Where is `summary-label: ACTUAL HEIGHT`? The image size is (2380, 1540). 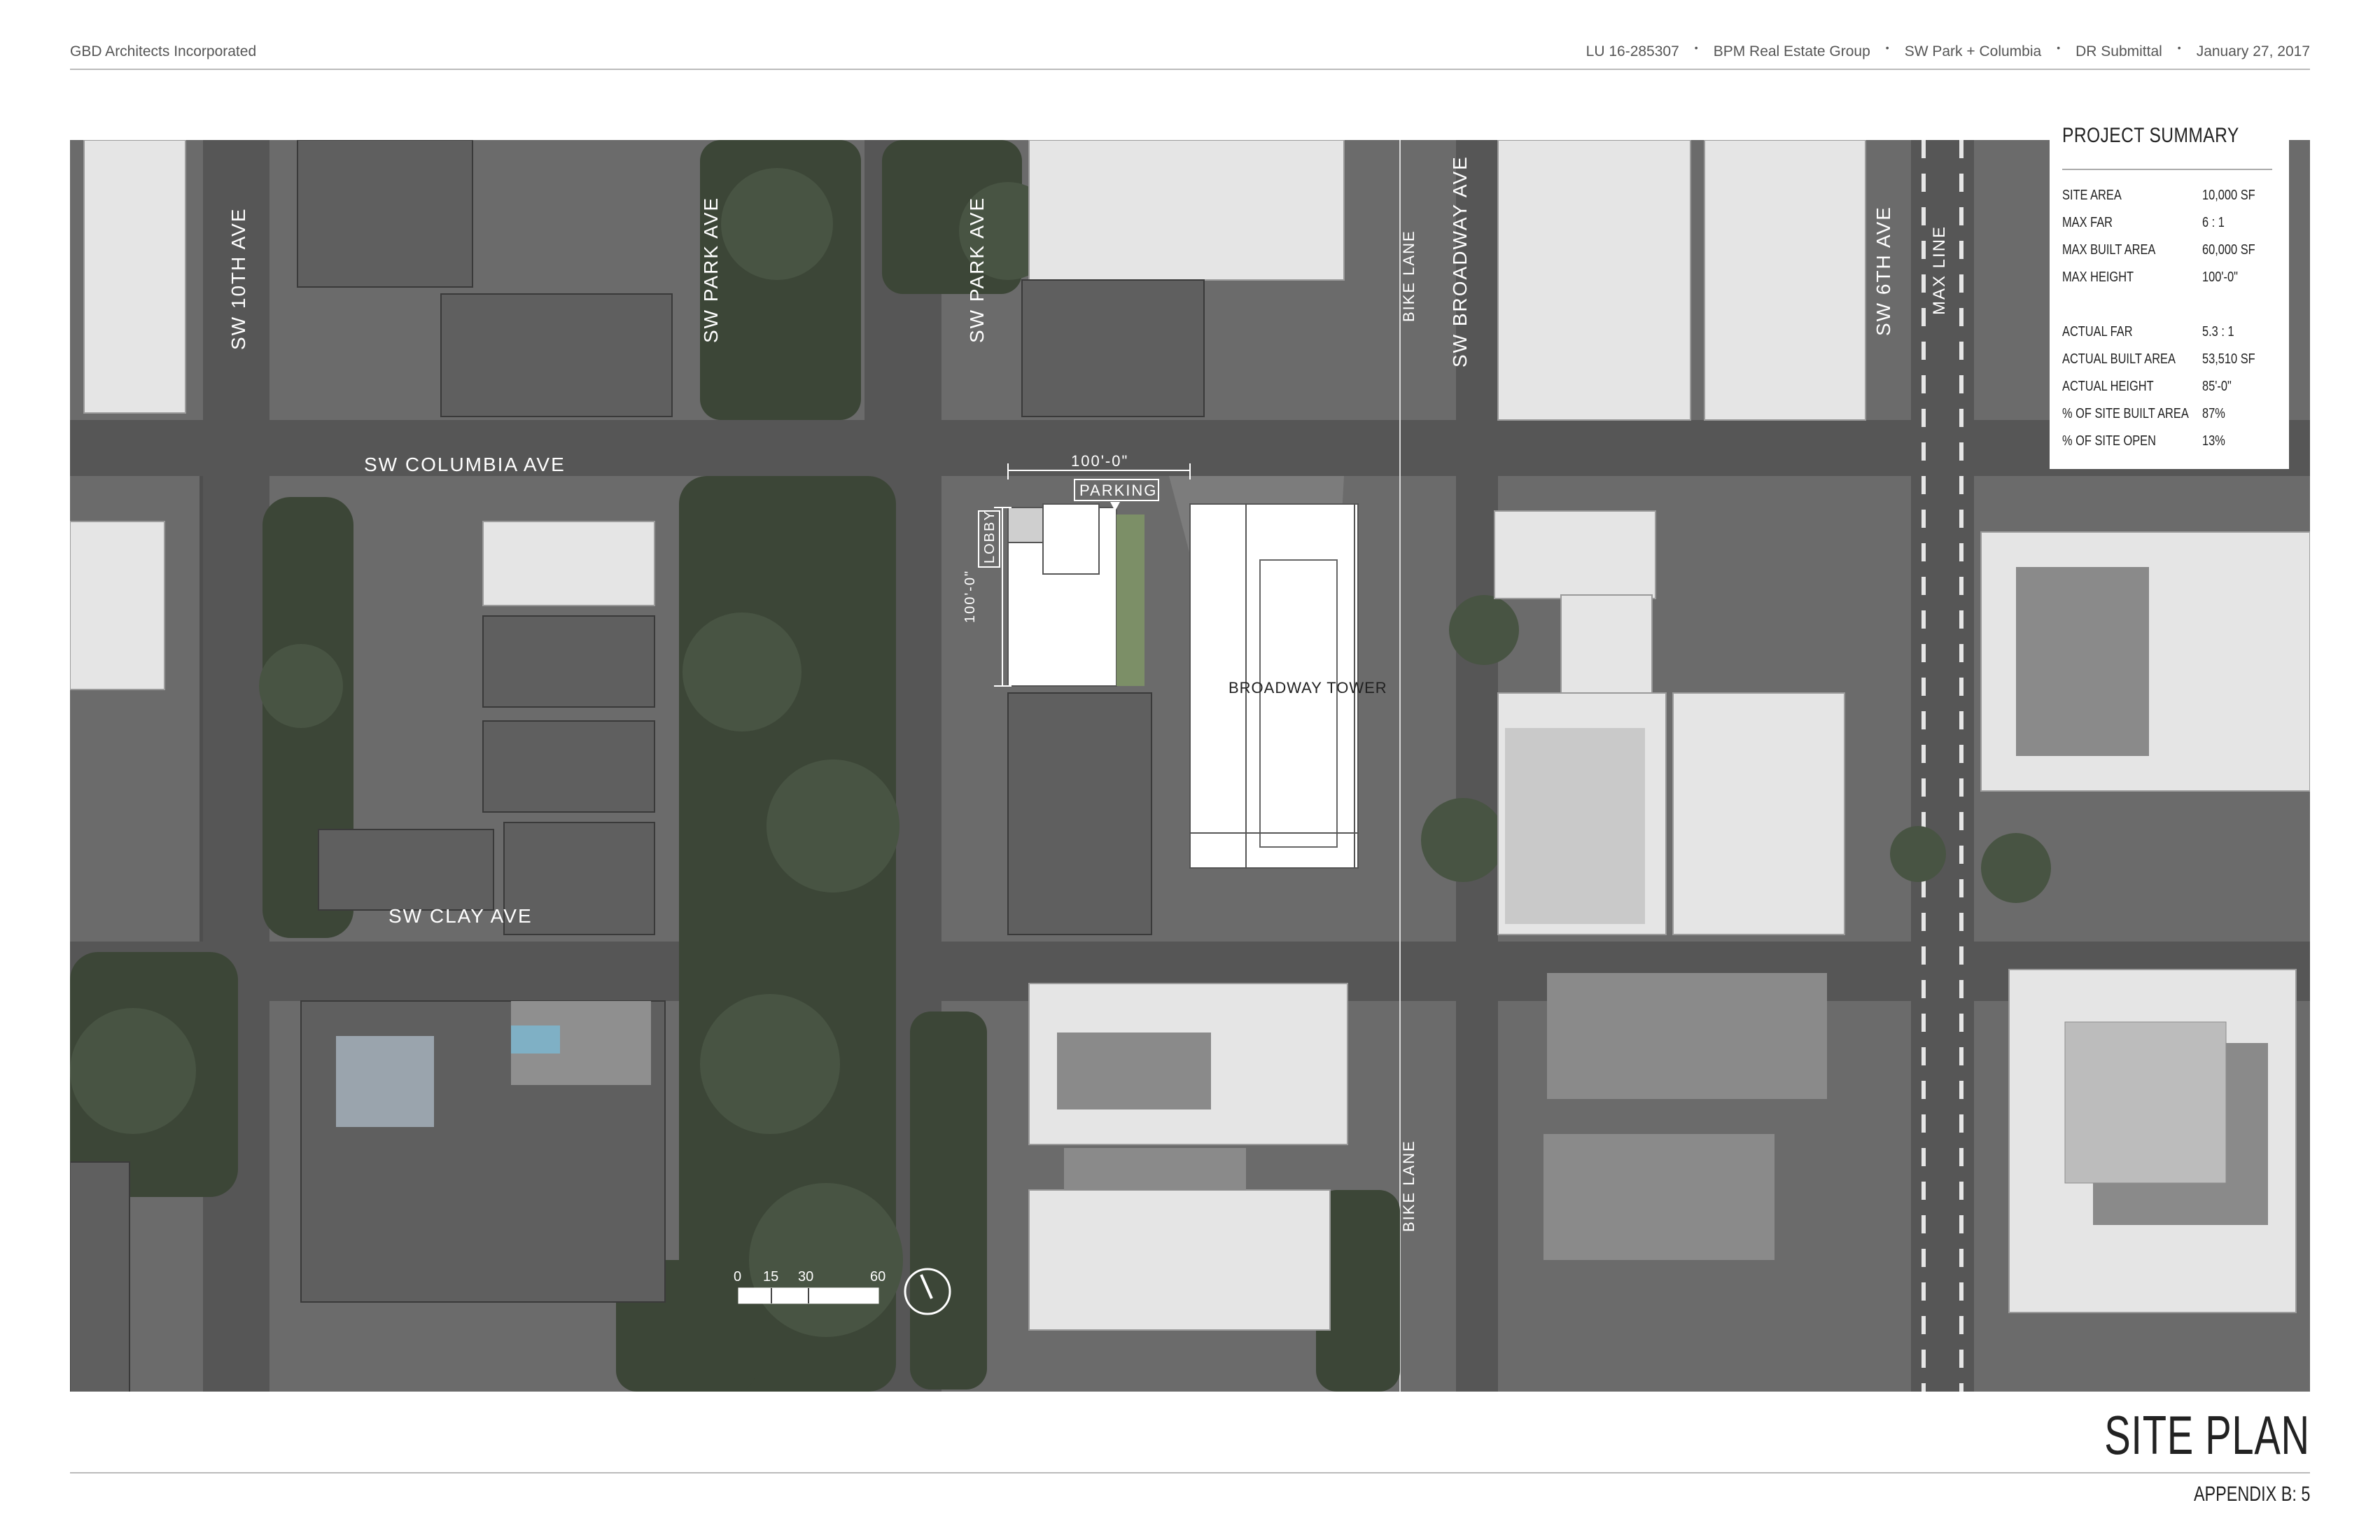 summary-label: ACTUAL HEIGHT is located at coordinates (2108, 386).